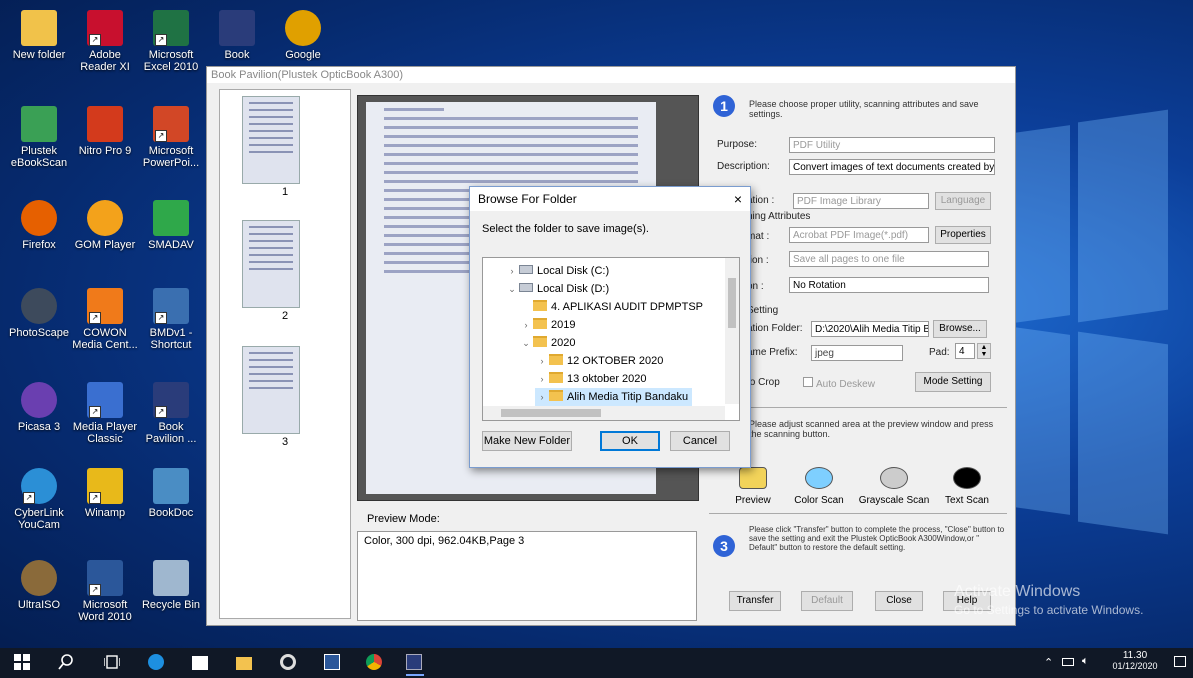  I want to click on tree-item-2019: › 2019, so click(547, 325).